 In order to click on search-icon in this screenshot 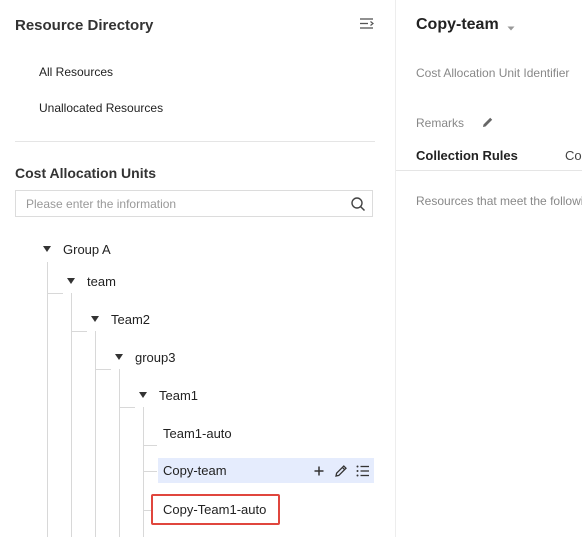, I will do `click(358, 204)`.